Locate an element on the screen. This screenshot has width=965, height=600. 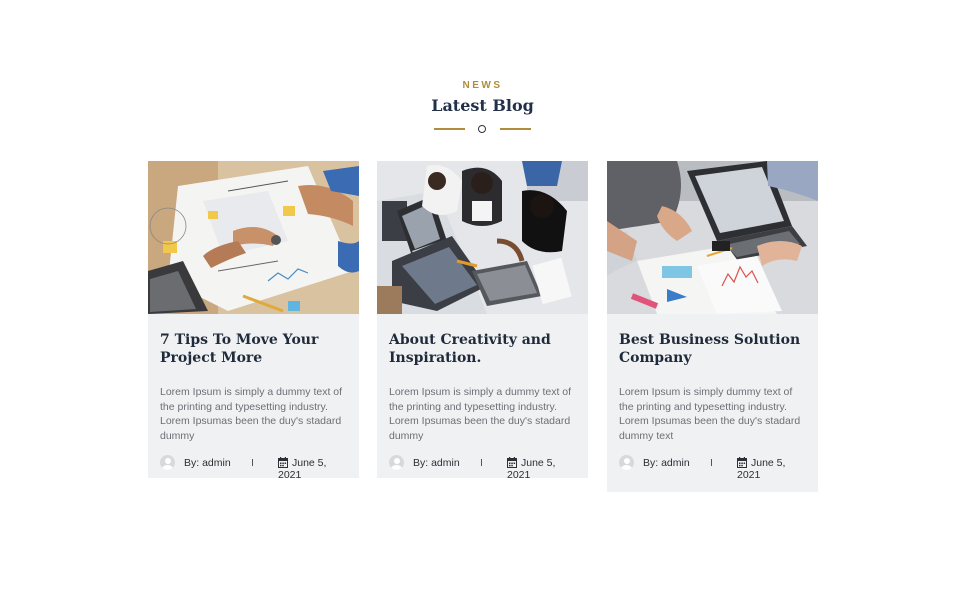
team-planning-photo is located at coordinates (253, 237).